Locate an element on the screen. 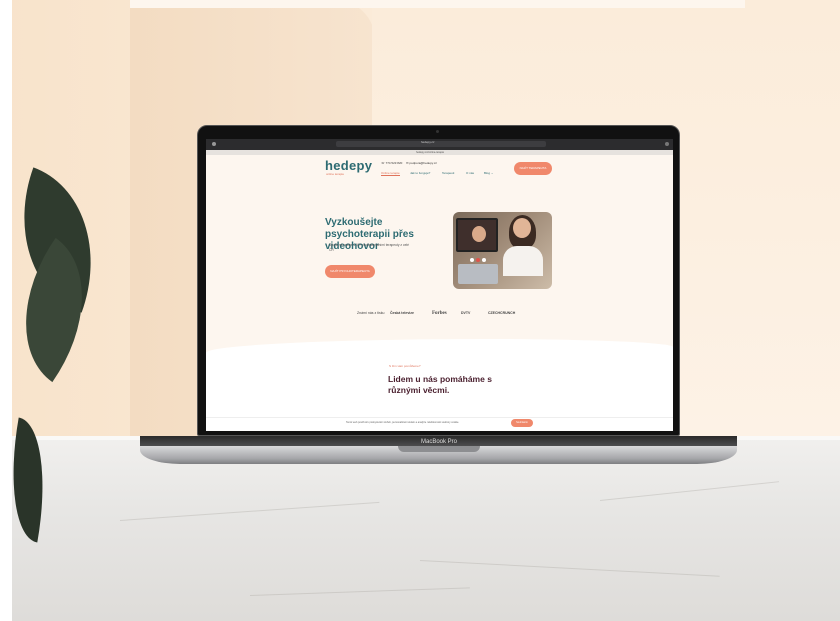 The width and height of the screenshot is (840, 621). video-call-window is located at coordinates (477, 240).